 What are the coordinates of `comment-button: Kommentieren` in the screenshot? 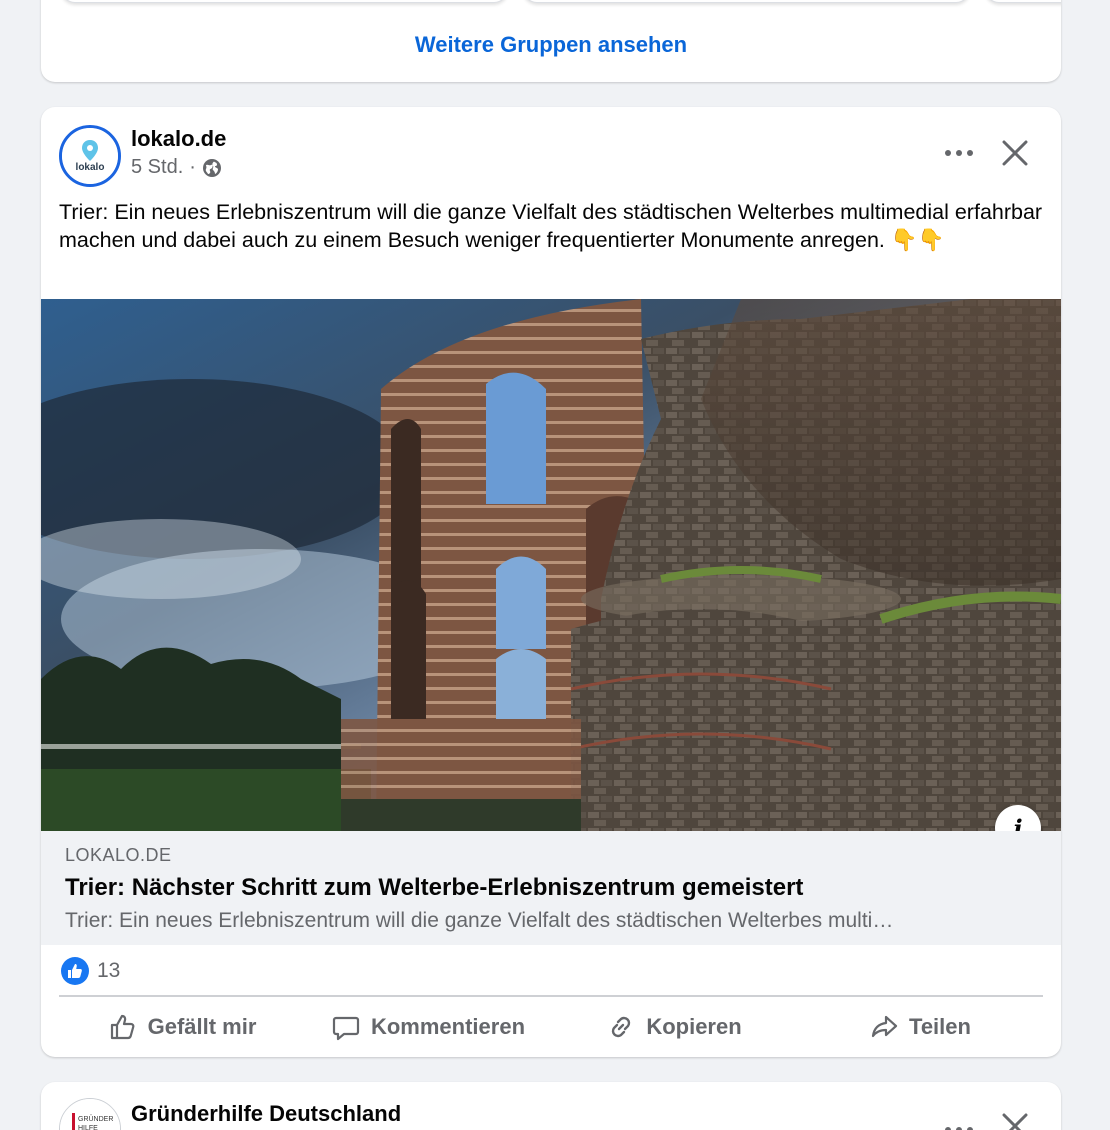 It's located at (428, 1027).